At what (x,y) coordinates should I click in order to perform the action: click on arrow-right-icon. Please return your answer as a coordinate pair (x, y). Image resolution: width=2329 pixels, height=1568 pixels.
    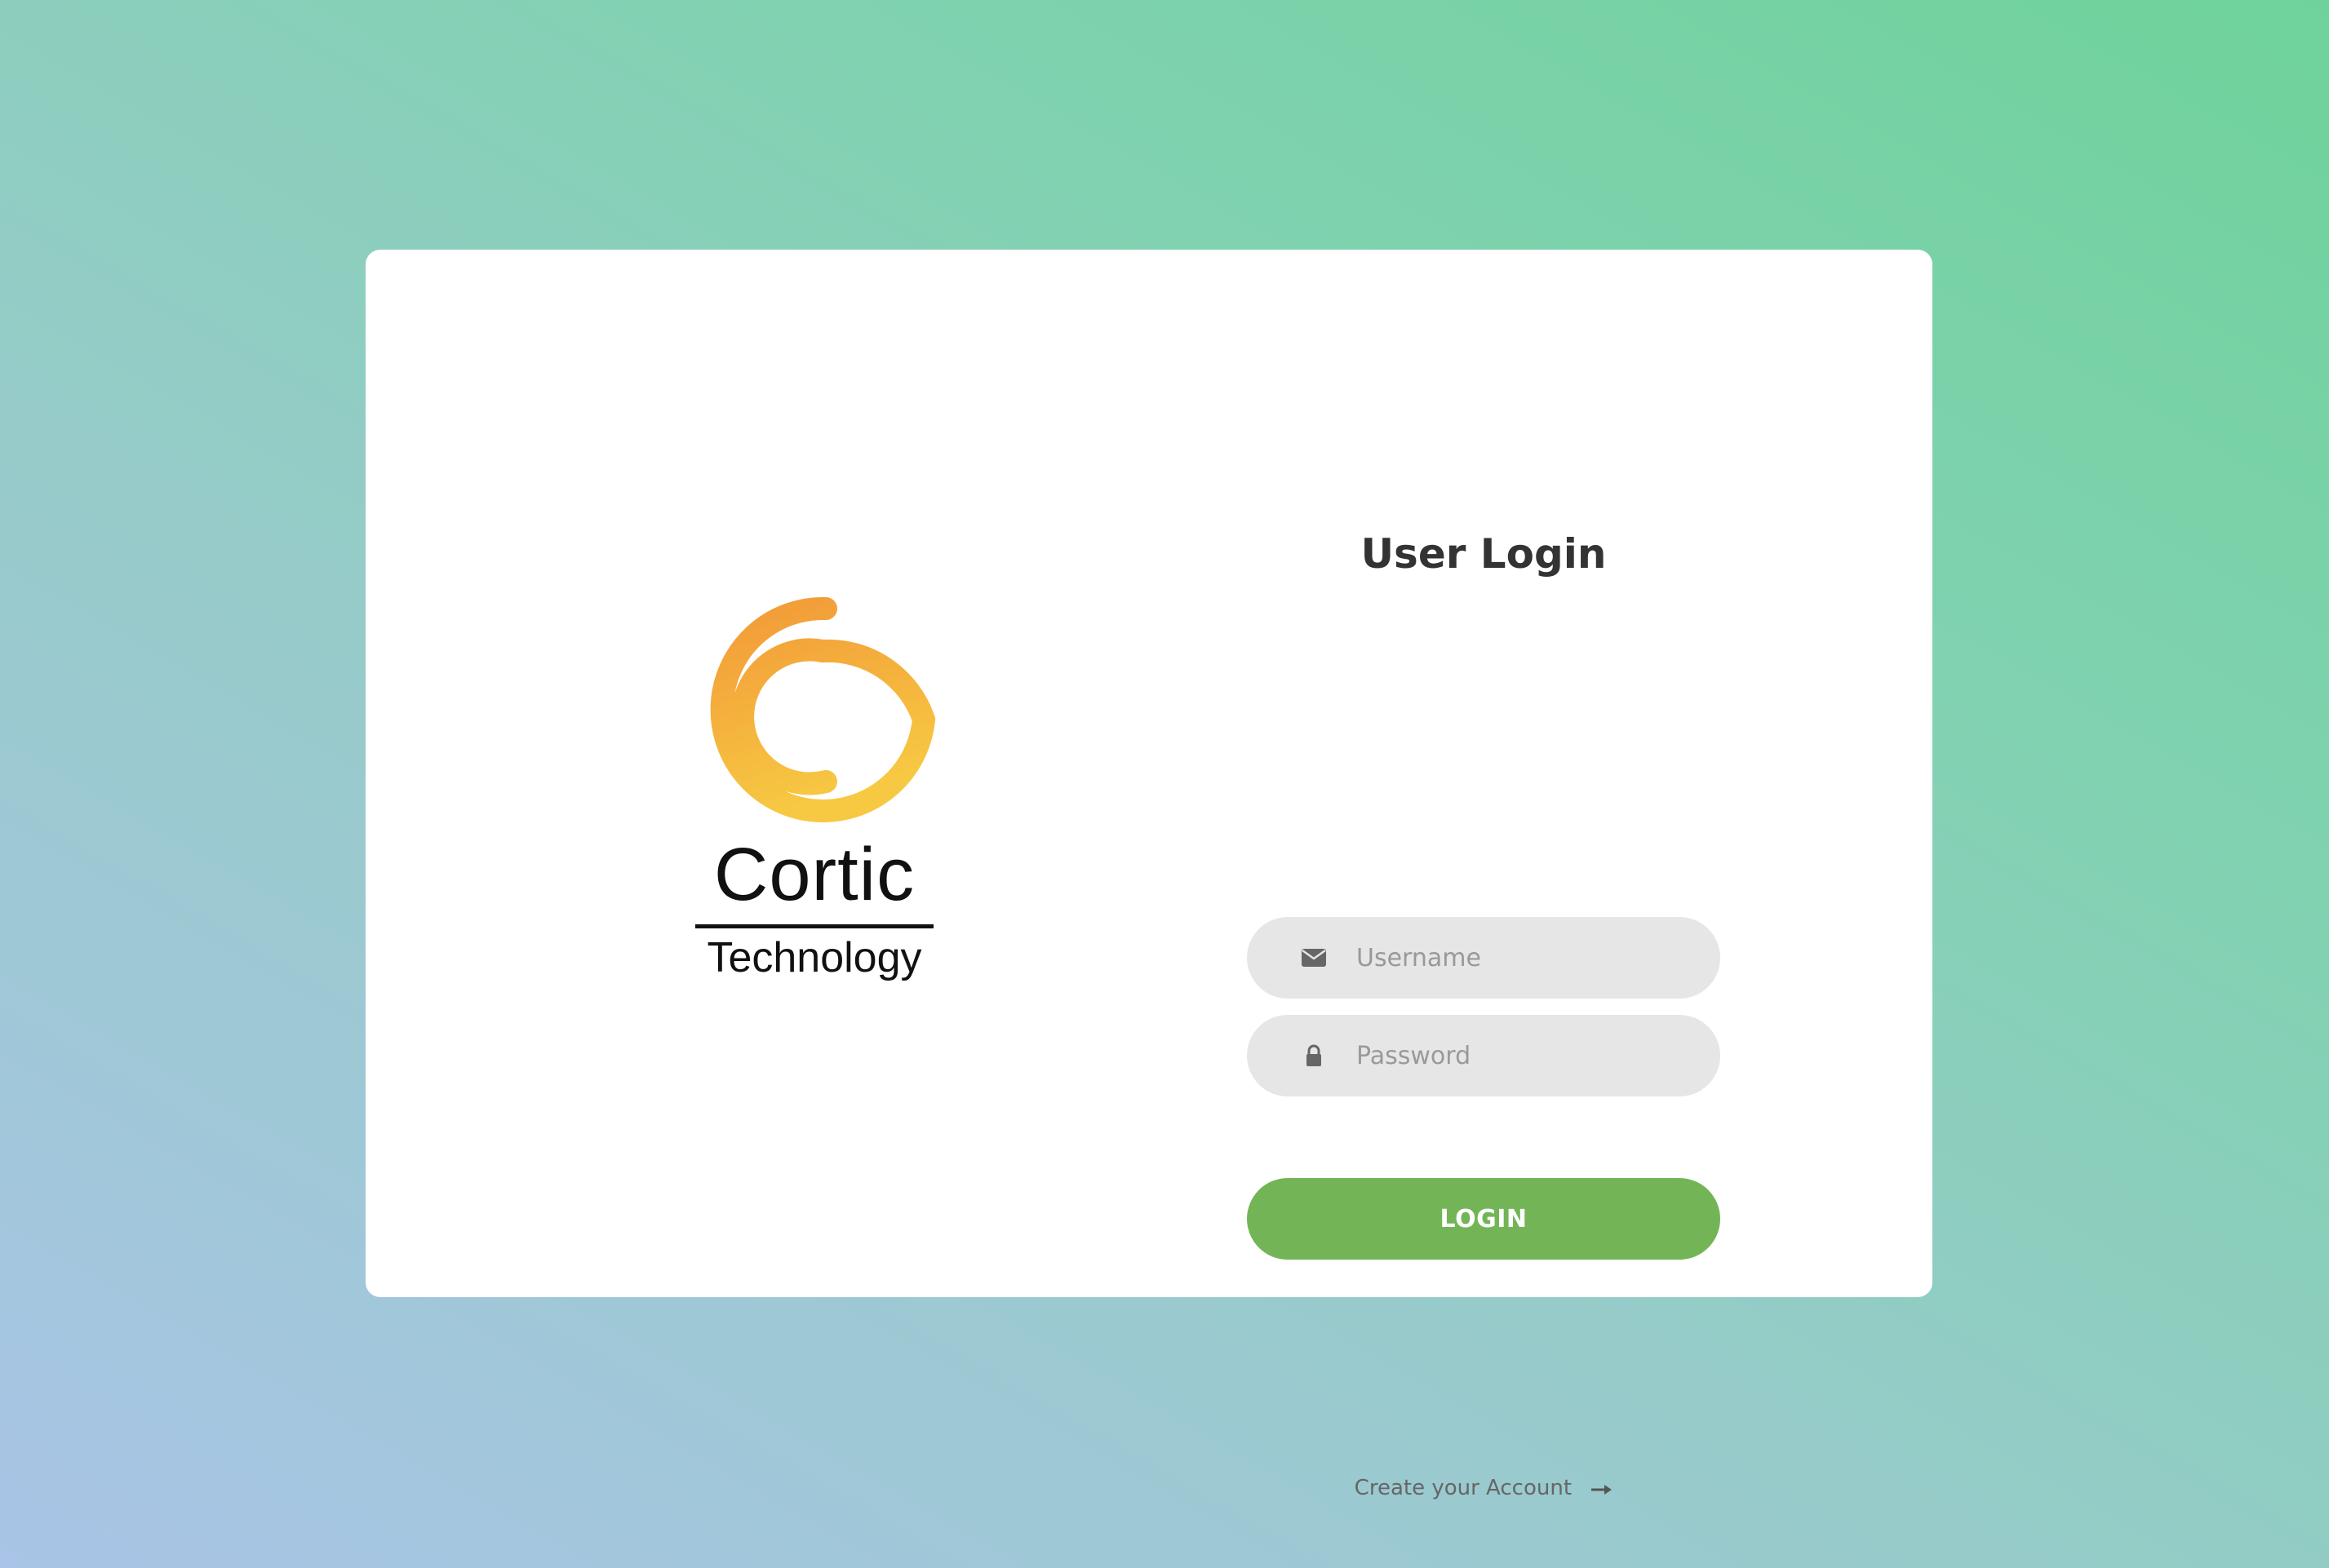
    Looking at the image, I should click on (1602, 1489).